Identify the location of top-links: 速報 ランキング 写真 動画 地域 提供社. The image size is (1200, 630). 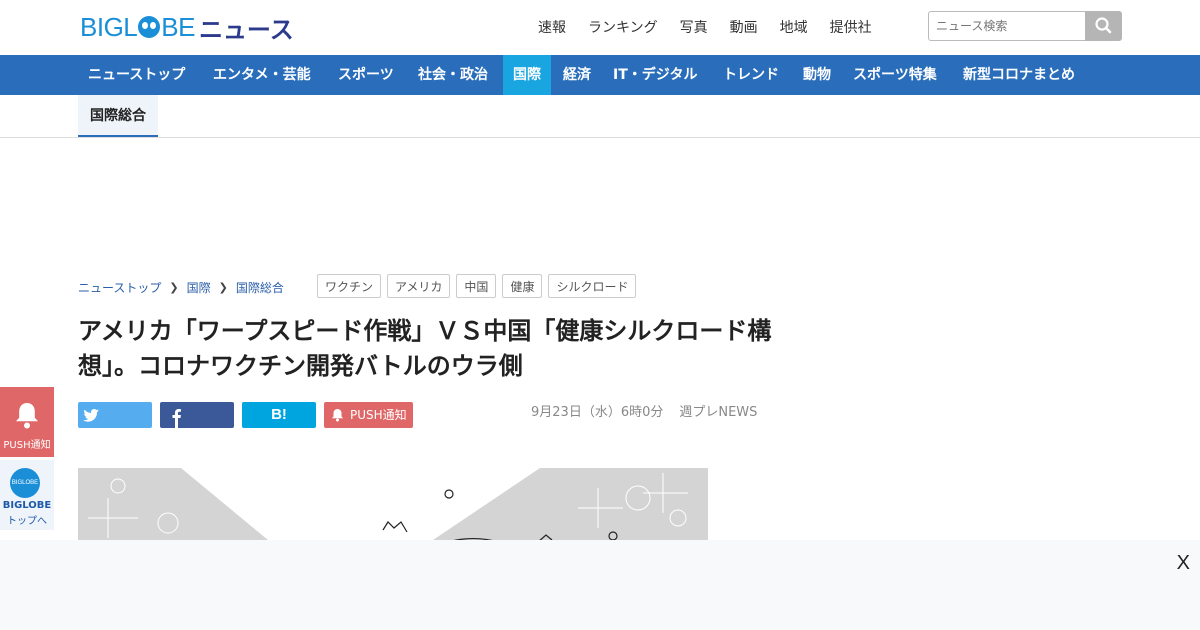
(705, 27).